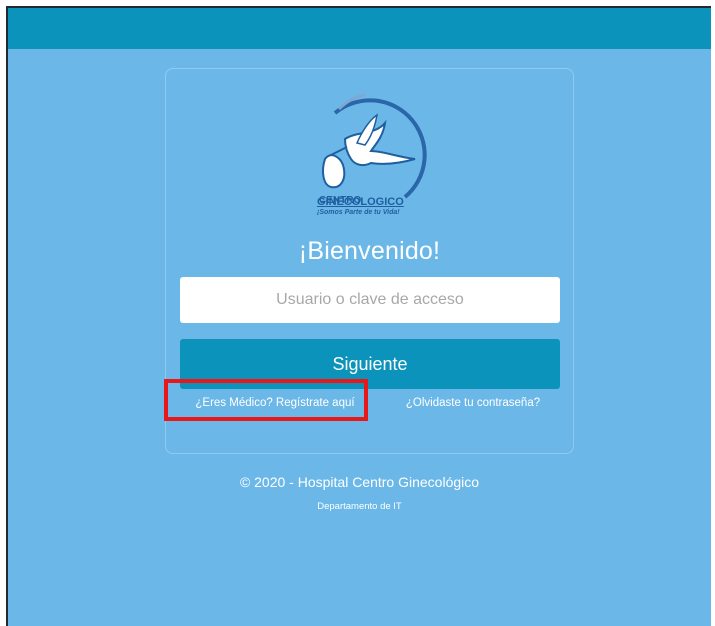 This screenshot has width=715, height=626. Describe the element at coordinates (359, 506) in the screenshot. I see `footer-department: Departamento de IT` at that location.